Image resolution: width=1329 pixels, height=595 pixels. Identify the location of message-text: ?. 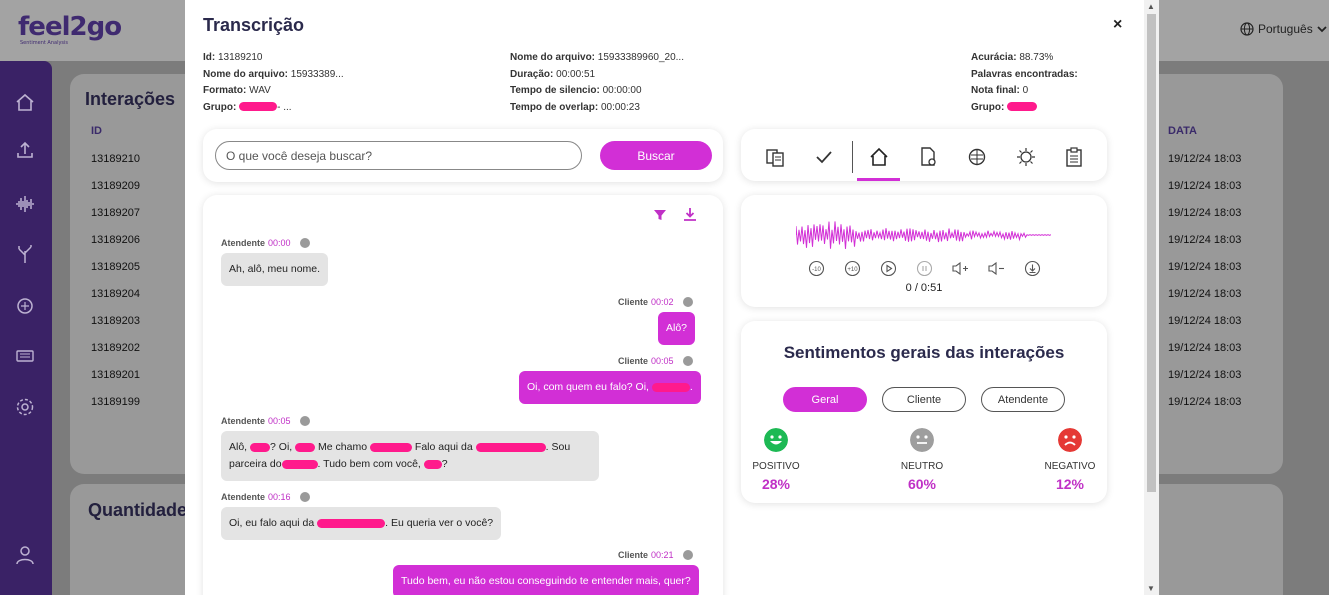
(444, 464).